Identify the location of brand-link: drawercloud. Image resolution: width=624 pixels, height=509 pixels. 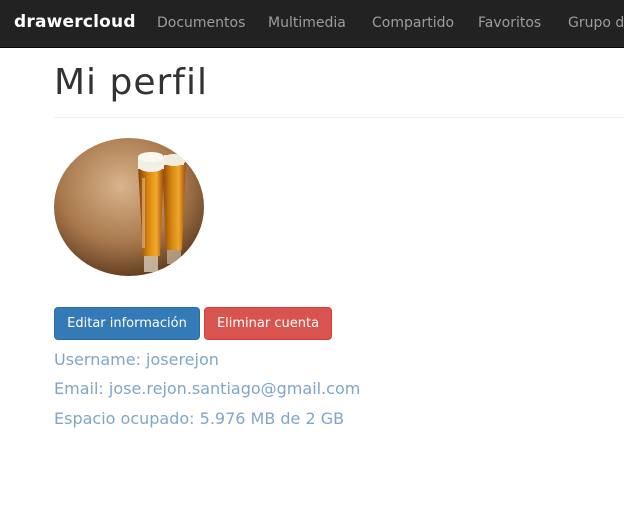
(75, 22).